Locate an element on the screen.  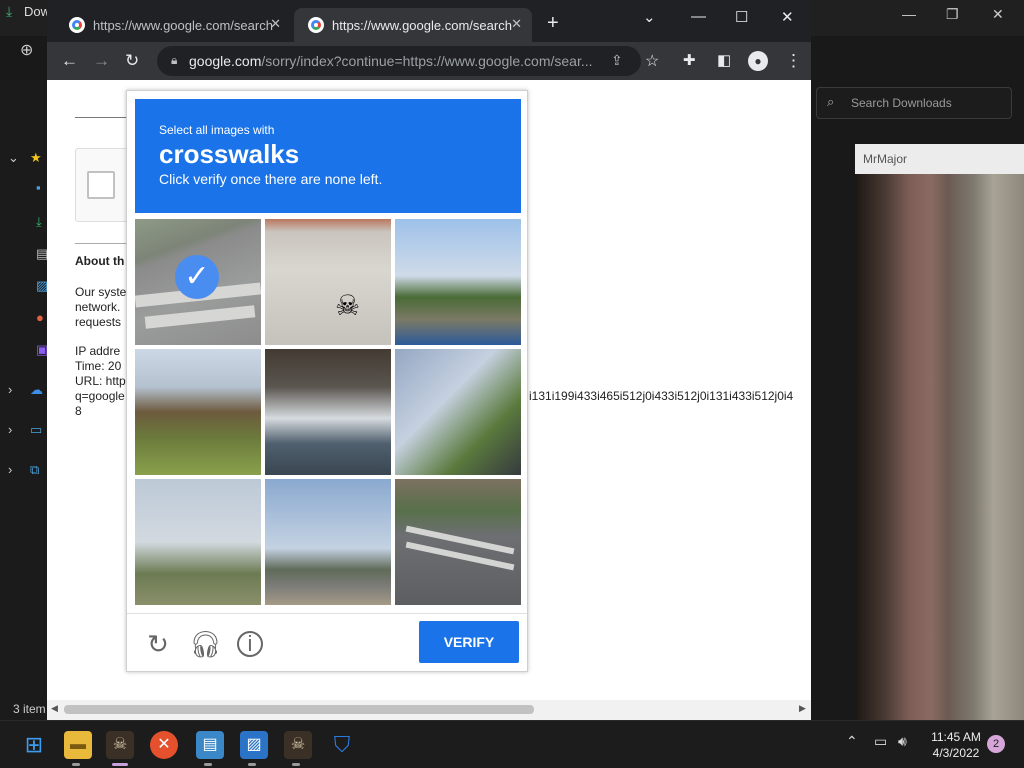
scroll-thumb is located at coordinates (299, 709).